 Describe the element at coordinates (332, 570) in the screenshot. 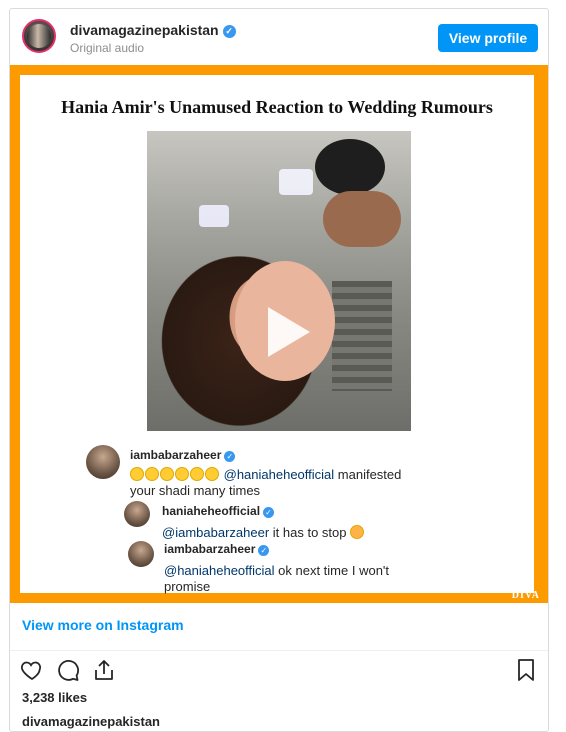

I see `comment-text: ok next time I won't` at that location.